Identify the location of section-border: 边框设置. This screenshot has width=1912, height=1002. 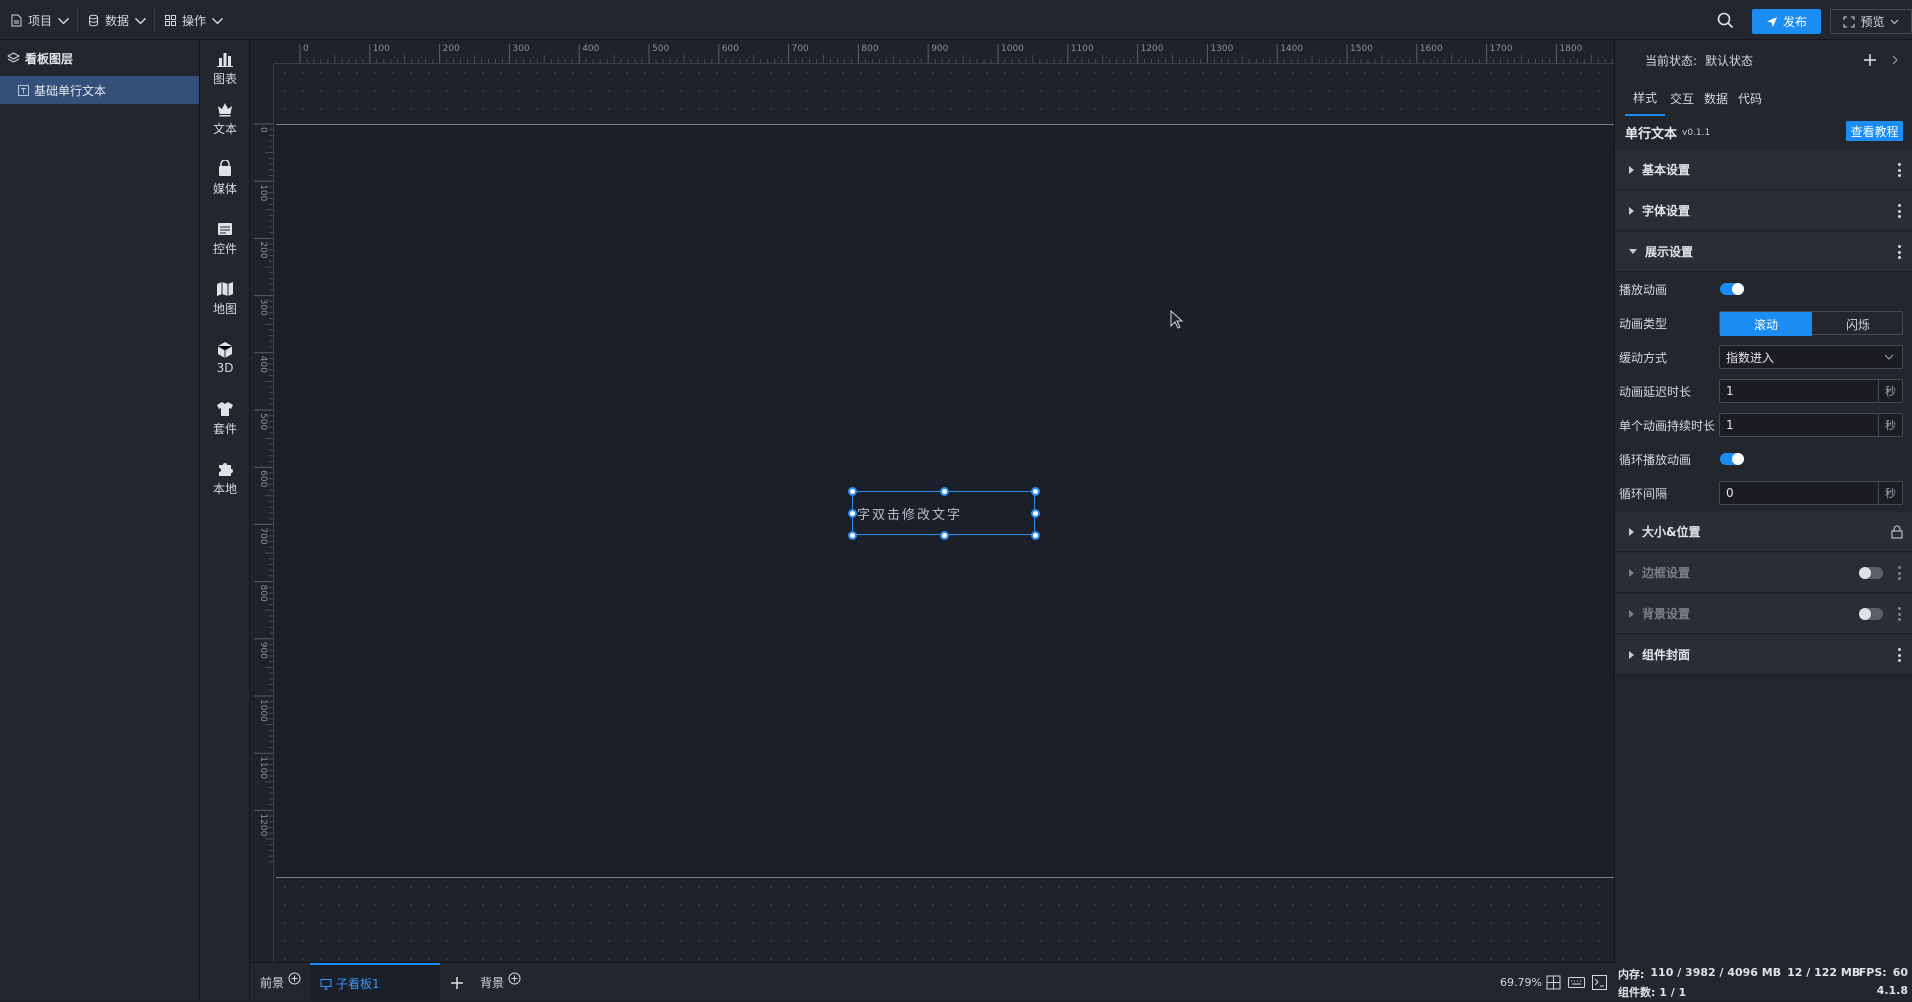
(1763, 573).